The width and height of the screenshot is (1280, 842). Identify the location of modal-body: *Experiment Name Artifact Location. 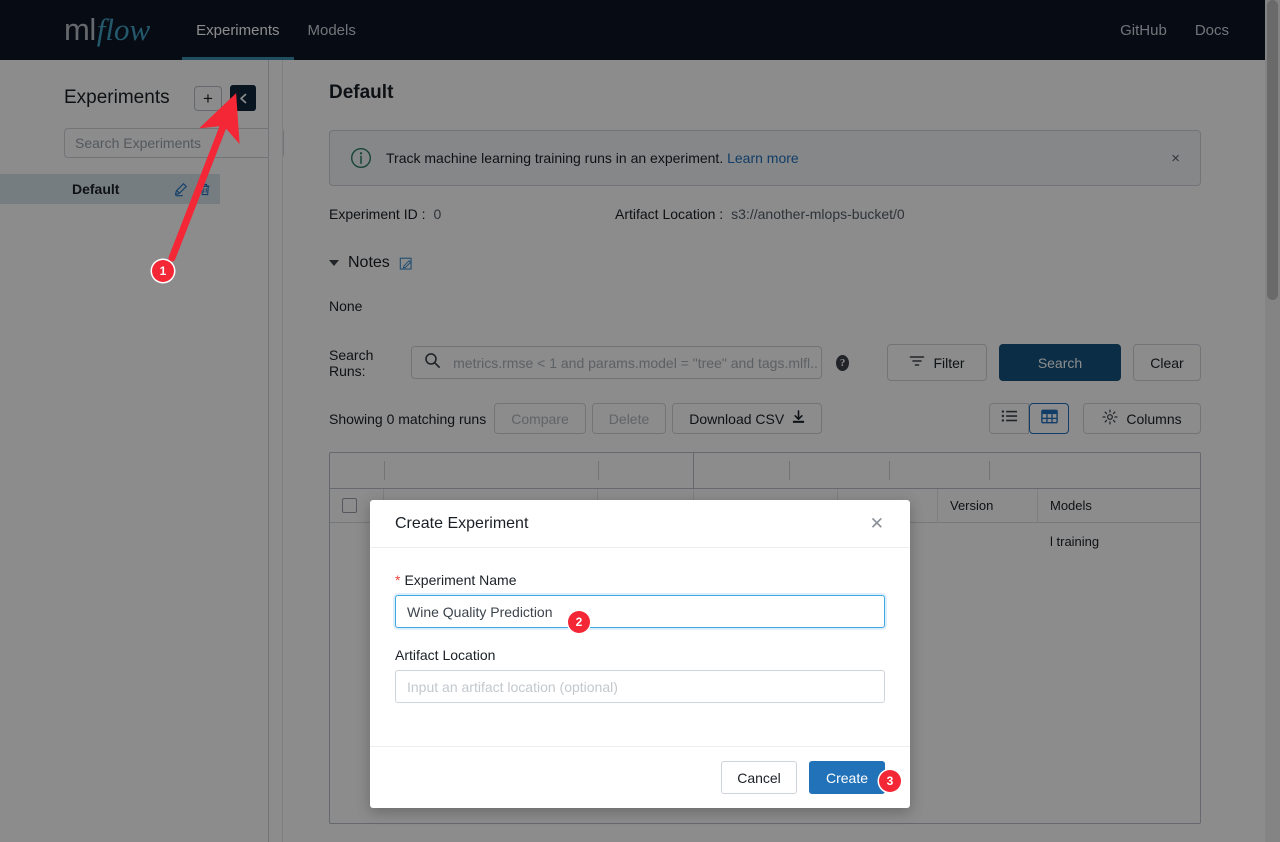
(640, 647).